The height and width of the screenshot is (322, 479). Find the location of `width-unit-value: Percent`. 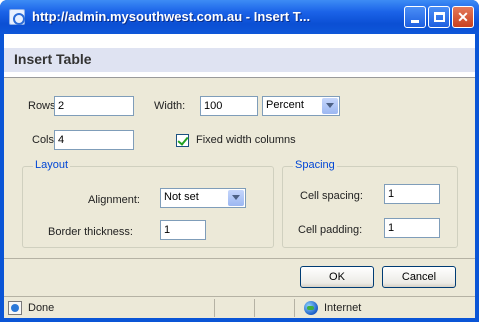

width-unit-value: Percent is located at coordinates (285, 105).